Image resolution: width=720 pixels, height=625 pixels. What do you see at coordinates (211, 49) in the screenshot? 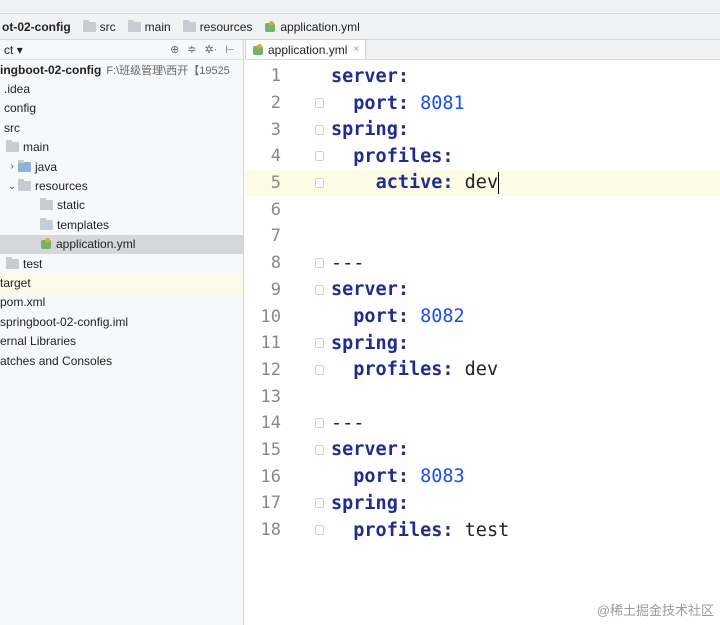
I see `gear-icon: ✲·` at bounding box center [211, 49].